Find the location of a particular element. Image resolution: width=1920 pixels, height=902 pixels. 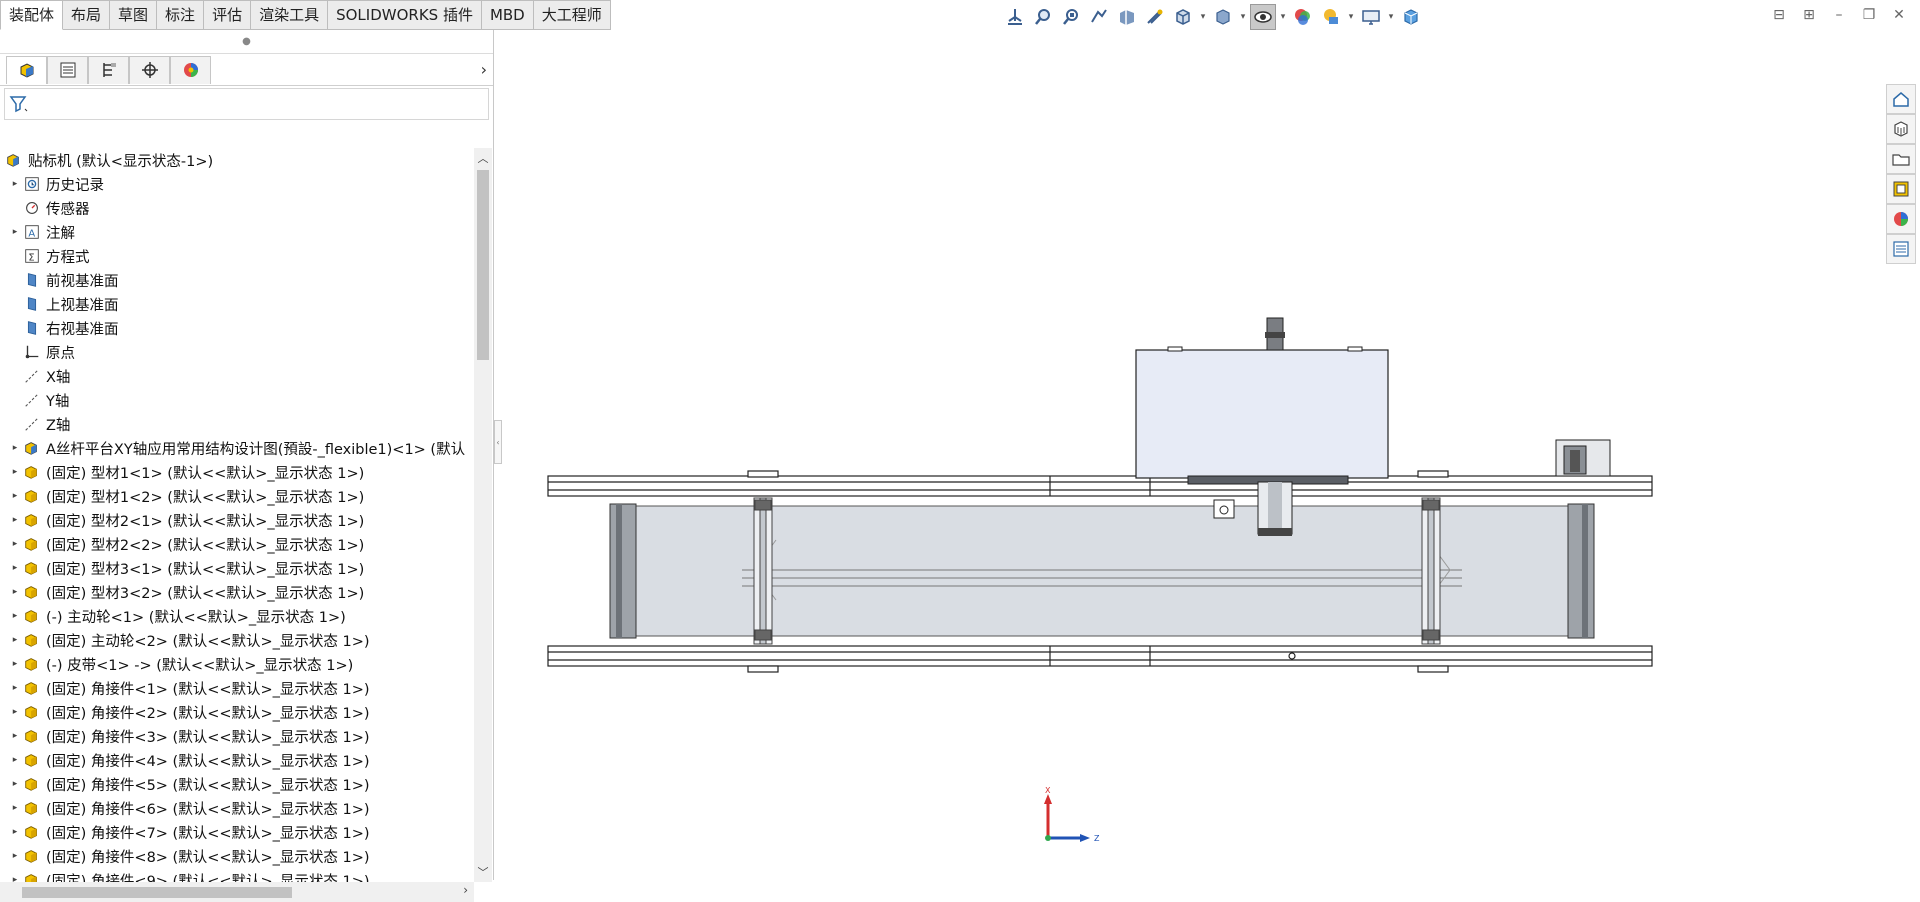

chevron-right-icon: › is located at coordinates (484, 69).